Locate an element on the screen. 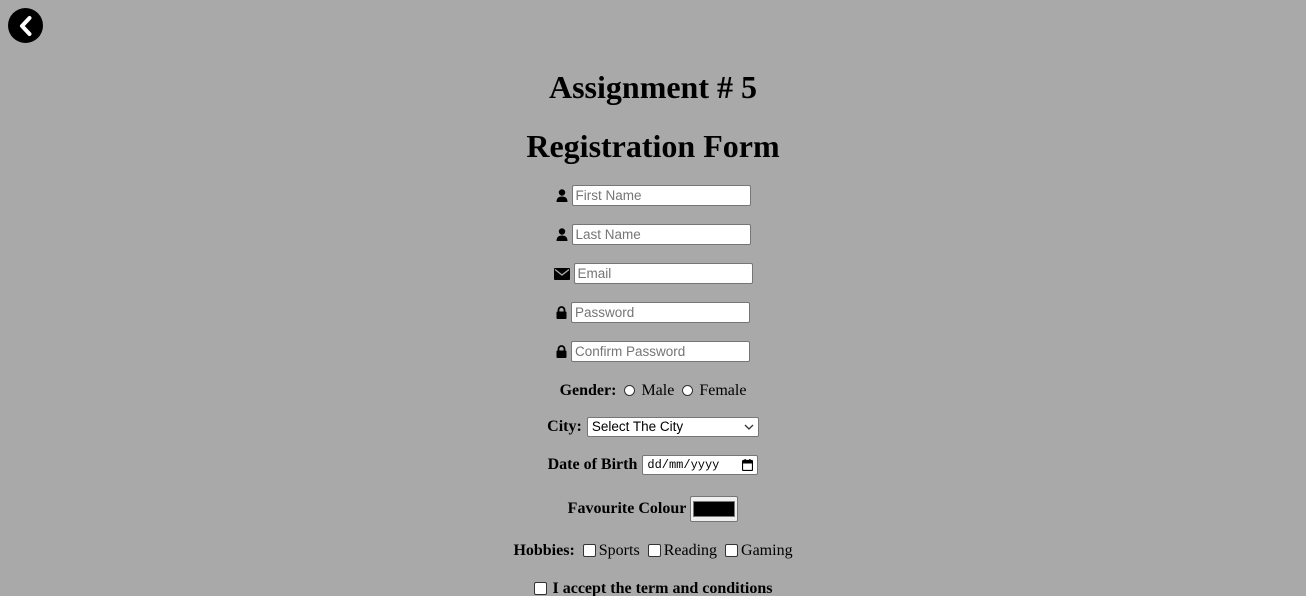 Image resolution: width=1306 pixels, height=596 pixels. terms-row: I accept the term and conditions is located at coordinates (653, 587).